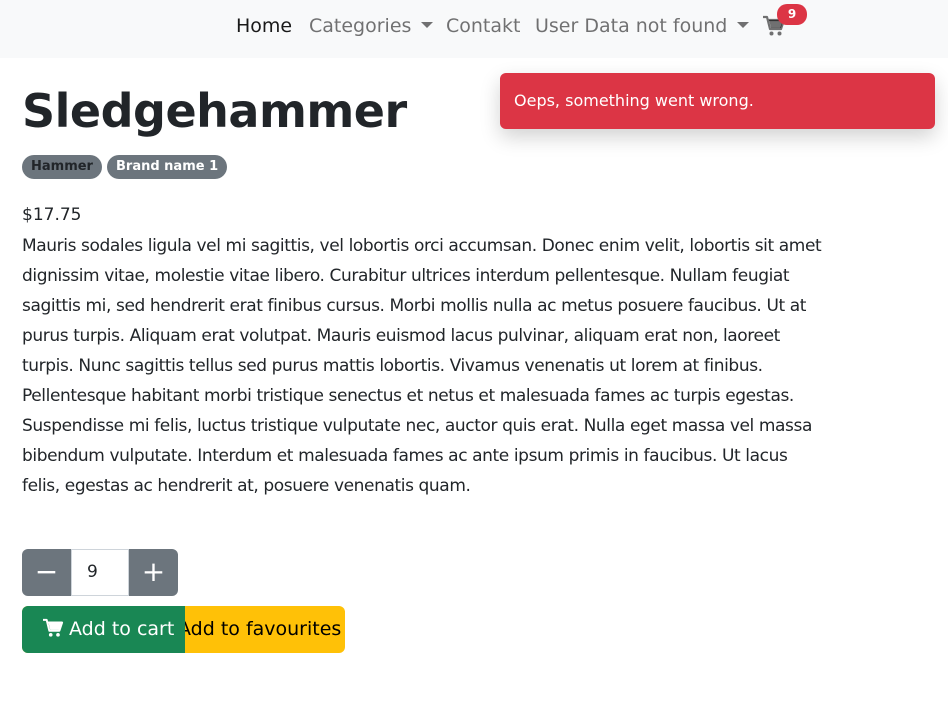 Image resolution: width=948 pixels, height=705 pixels. Describe the element at coordinates (483, 26) in the screenshot. I see `nav-contact-link: Contakt` at that location.